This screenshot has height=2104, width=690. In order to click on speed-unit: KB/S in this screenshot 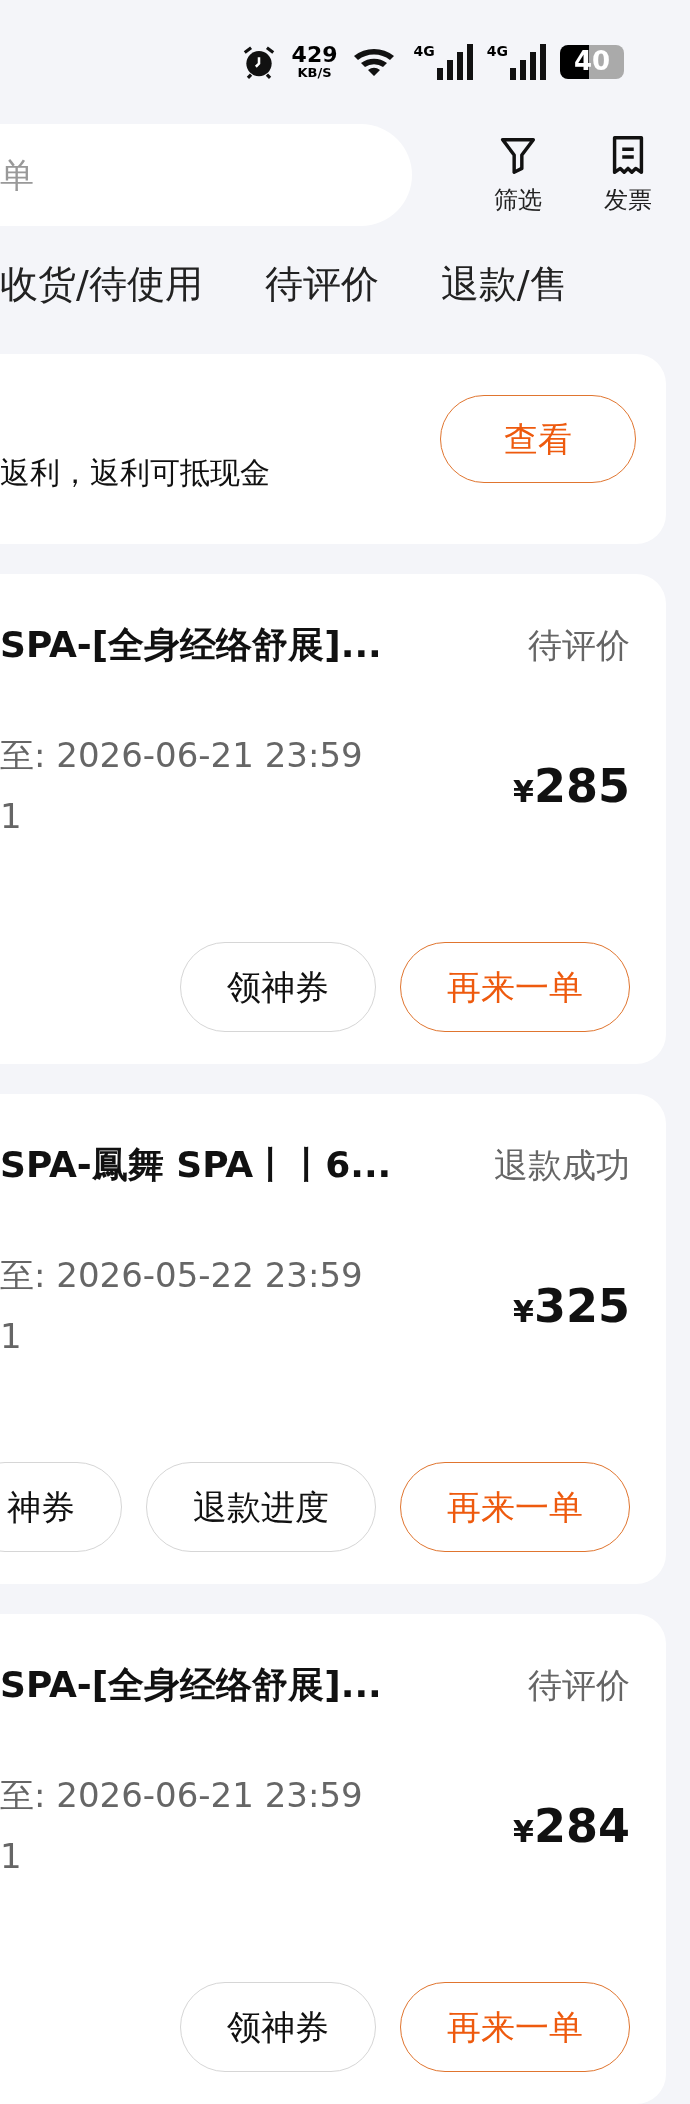, I will do `click(314, 73)`.